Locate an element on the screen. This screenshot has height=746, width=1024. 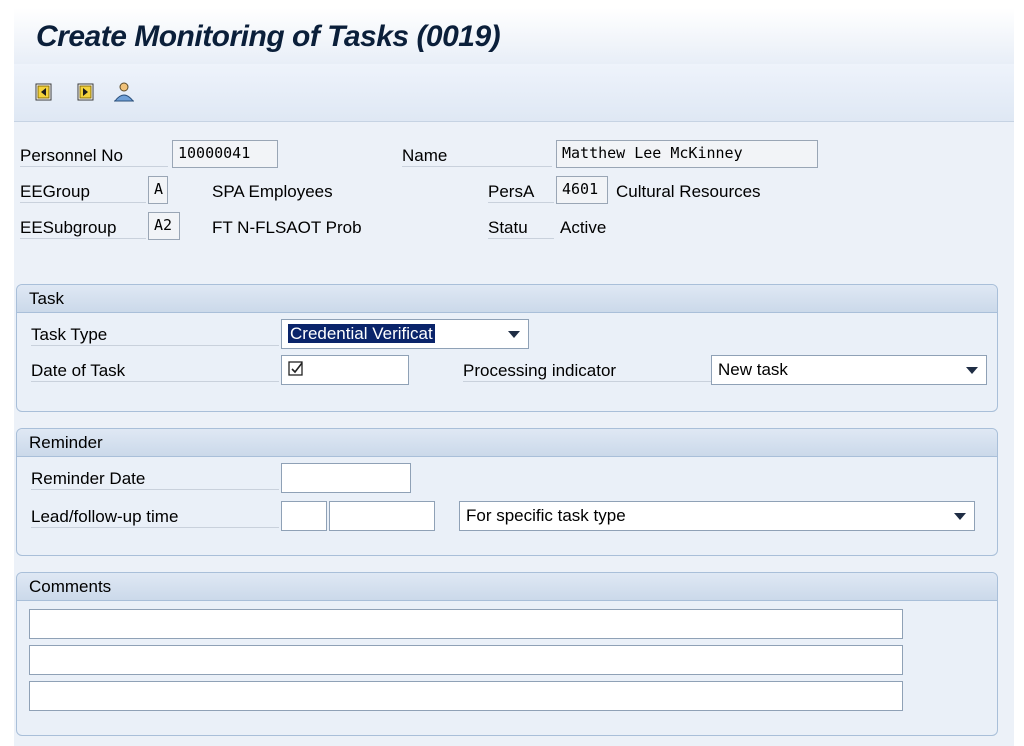
title-bar: Create Monitoring of Tasks (0019) is located at coordinates (514, 36).